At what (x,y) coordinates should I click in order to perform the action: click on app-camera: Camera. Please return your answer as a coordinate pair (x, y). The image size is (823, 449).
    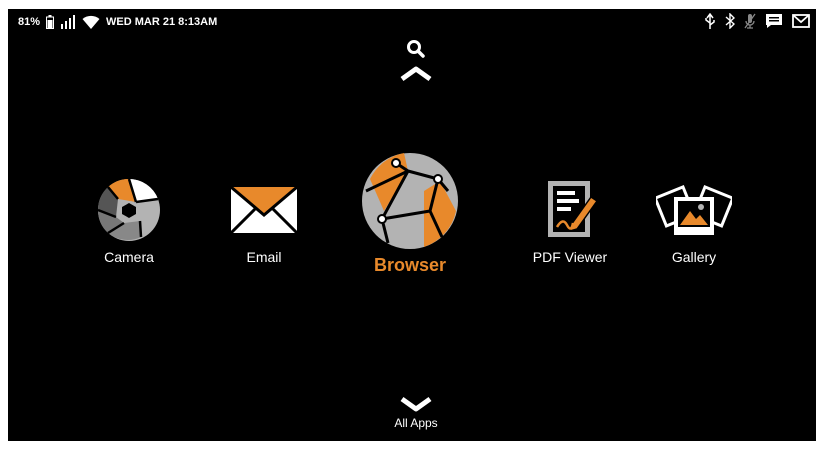
    Looking at the image, I should click on (129, 221).